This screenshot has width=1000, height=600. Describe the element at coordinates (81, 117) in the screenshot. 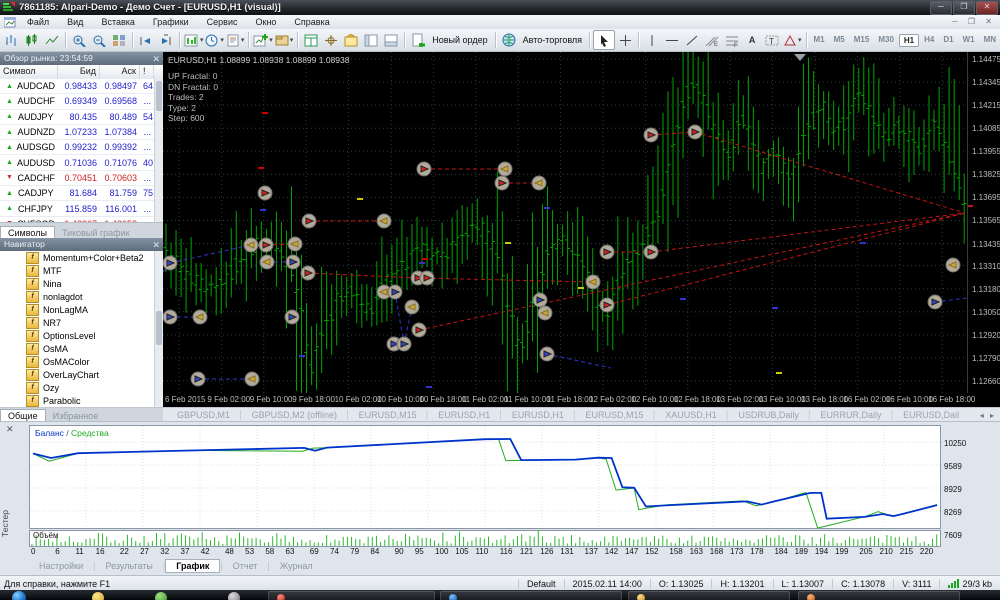

I see `market-watch-row: ▲ AUDJPY 80.435 80.489 54` at that location.